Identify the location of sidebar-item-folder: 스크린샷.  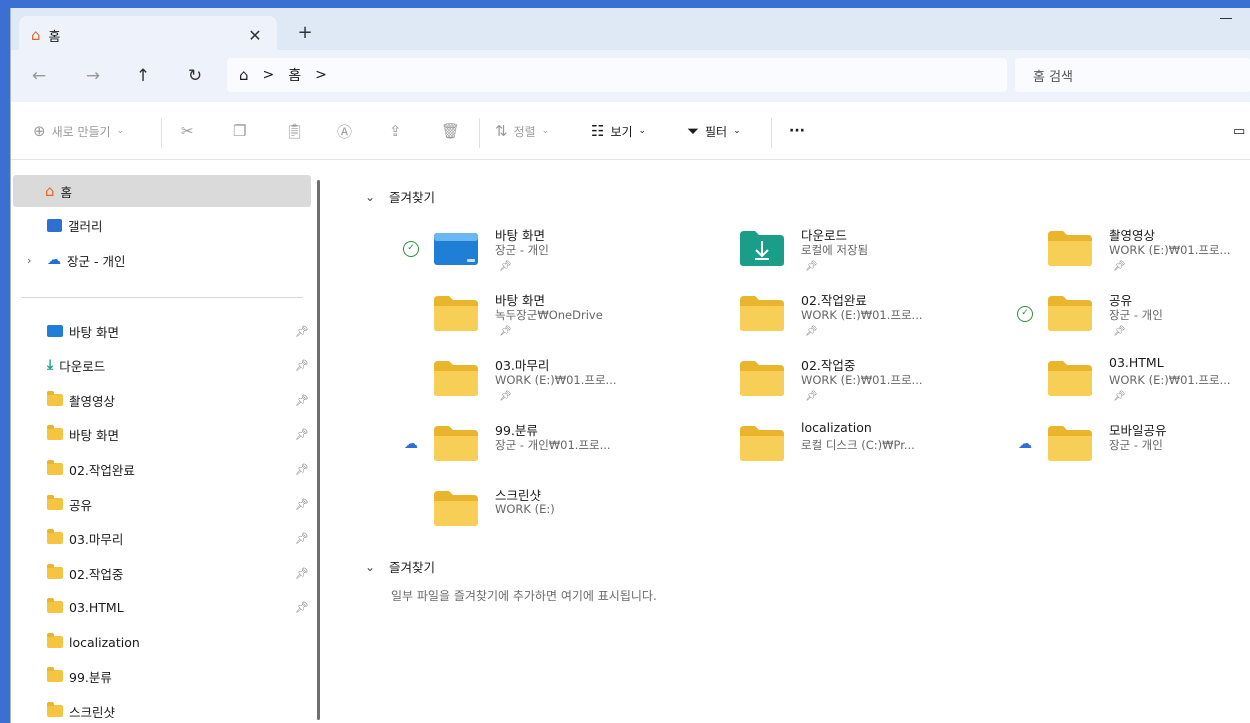
(163, 709).